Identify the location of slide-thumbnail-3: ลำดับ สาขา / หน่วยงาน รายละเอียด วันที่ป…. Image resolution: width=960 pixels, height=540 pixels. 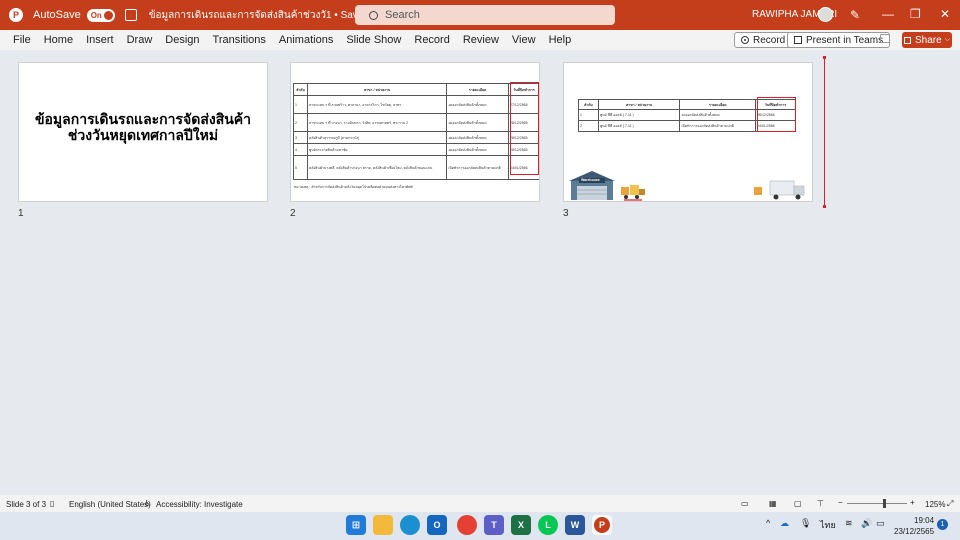
(688, 132).